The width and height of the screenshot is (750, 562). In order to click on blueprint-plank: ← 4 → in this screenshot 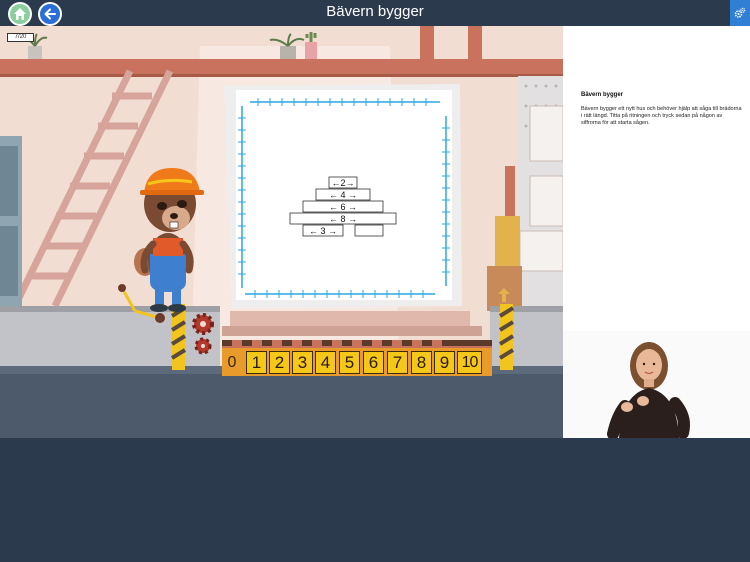, I will do `click(343, 194)`.